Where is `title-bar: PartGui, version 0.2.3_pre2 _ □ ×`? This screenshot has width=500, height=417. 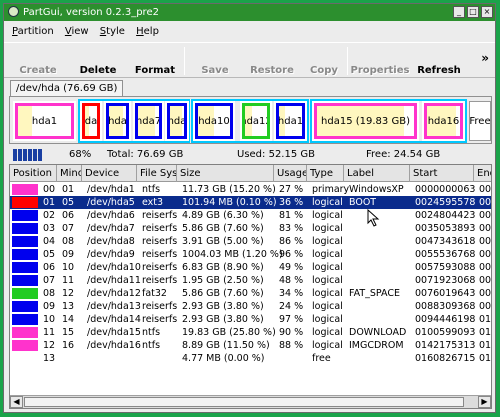 title-bar: PartGui, version 0.2.3_pre2 _ □ × is located at coordinates (249, 12).